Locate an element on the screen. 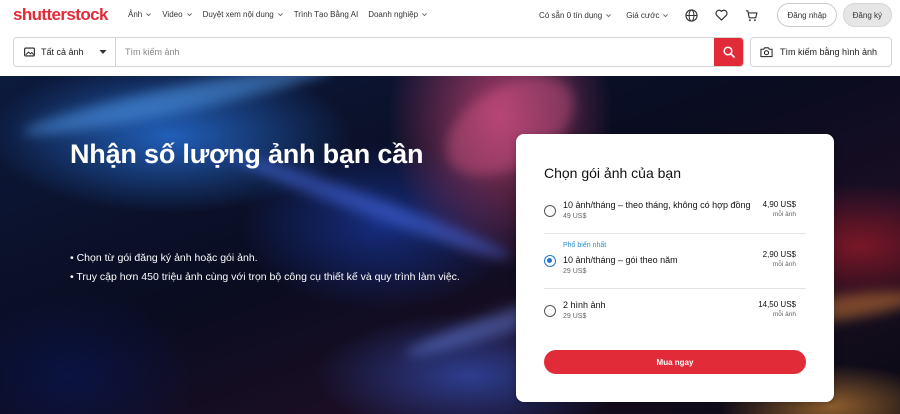 The height and width of the screenshot is (414, 900). asset-type-select: Tất cả ảnh is located at coordinates (65, 52).